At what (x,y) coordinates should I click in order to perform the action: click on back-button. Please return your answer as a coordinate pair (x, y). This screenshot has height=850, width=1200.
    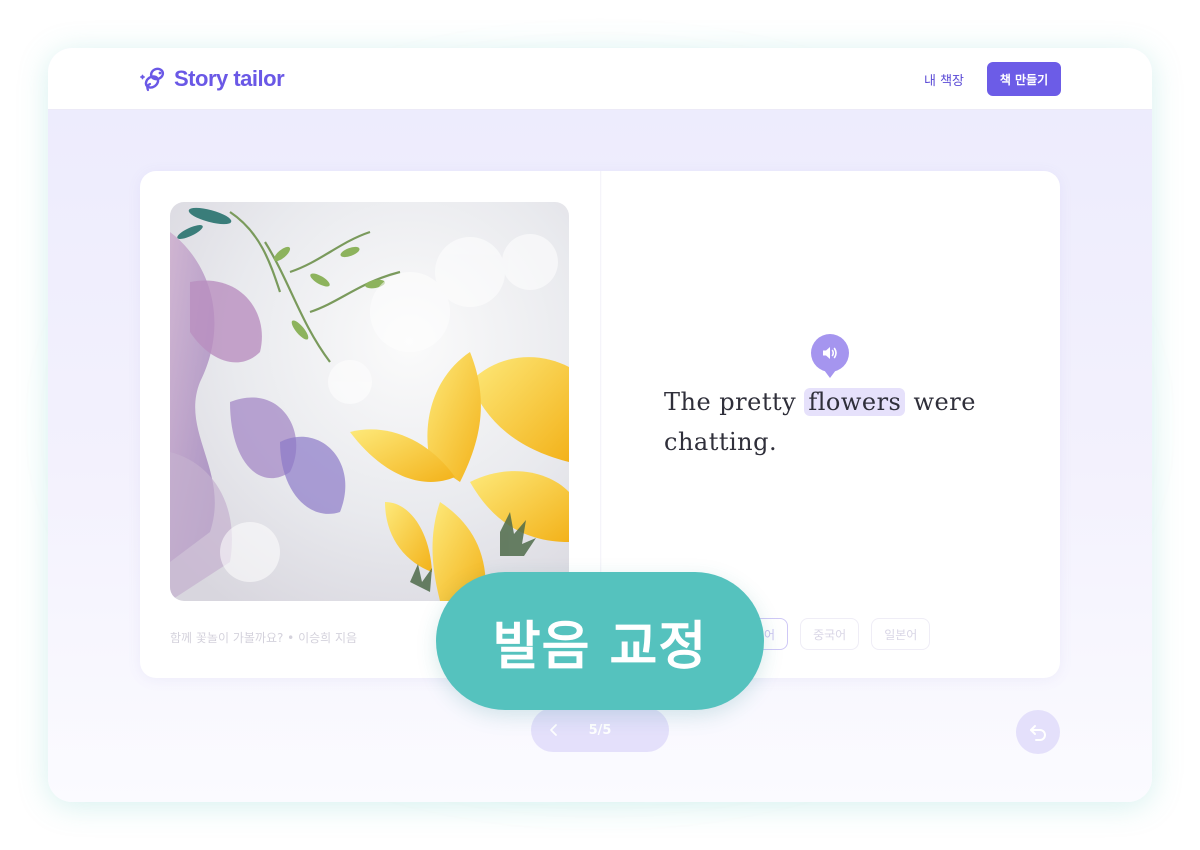
    Looking at the image, I should click on (1038, 732).